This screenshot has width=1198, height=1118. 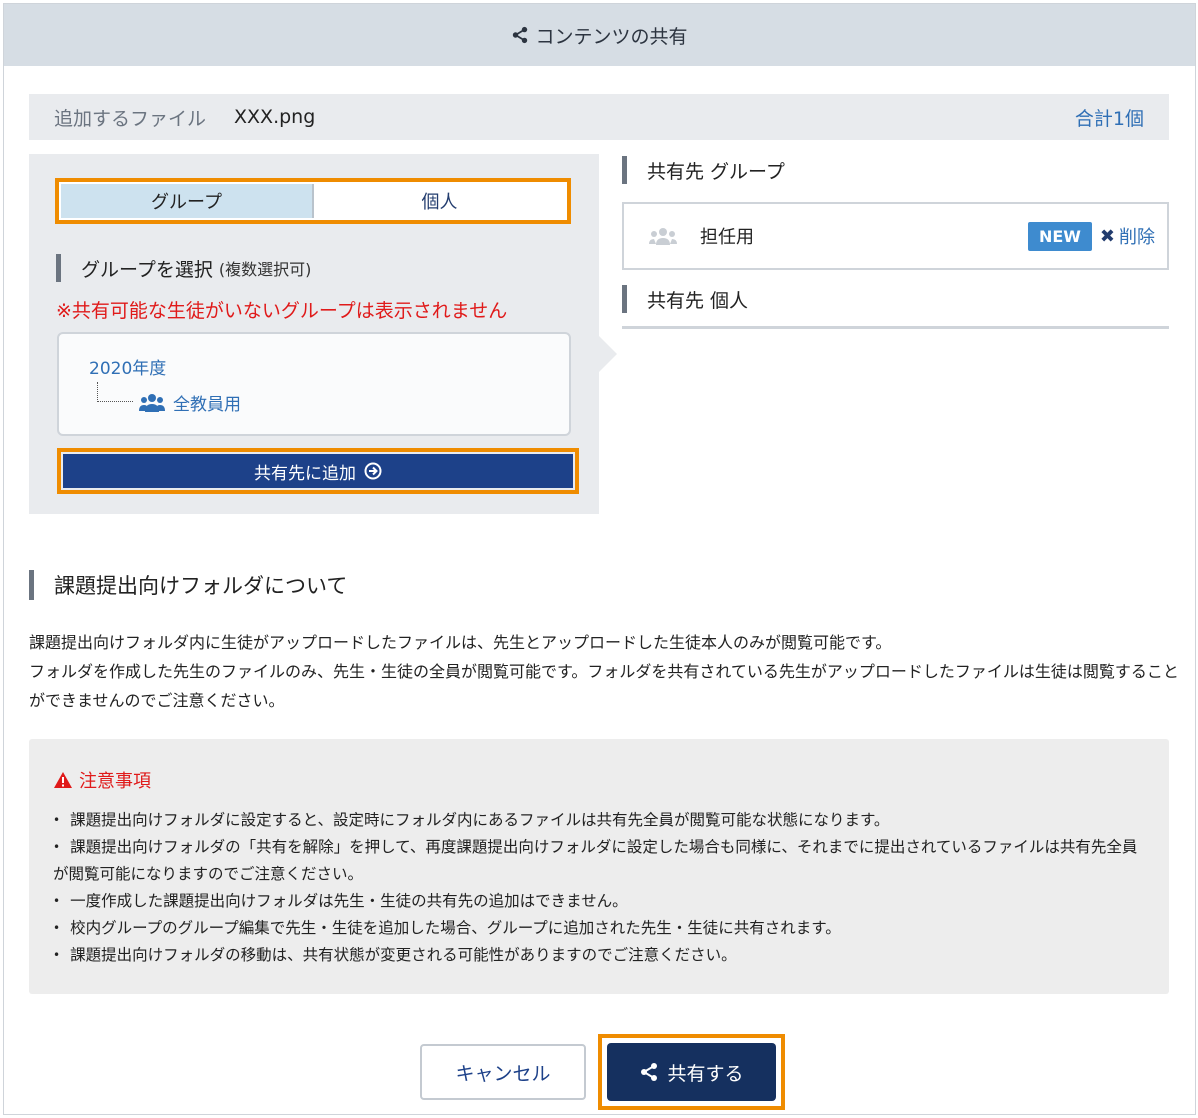 I want to click on panel-arrow, so click(x=608, y=354).